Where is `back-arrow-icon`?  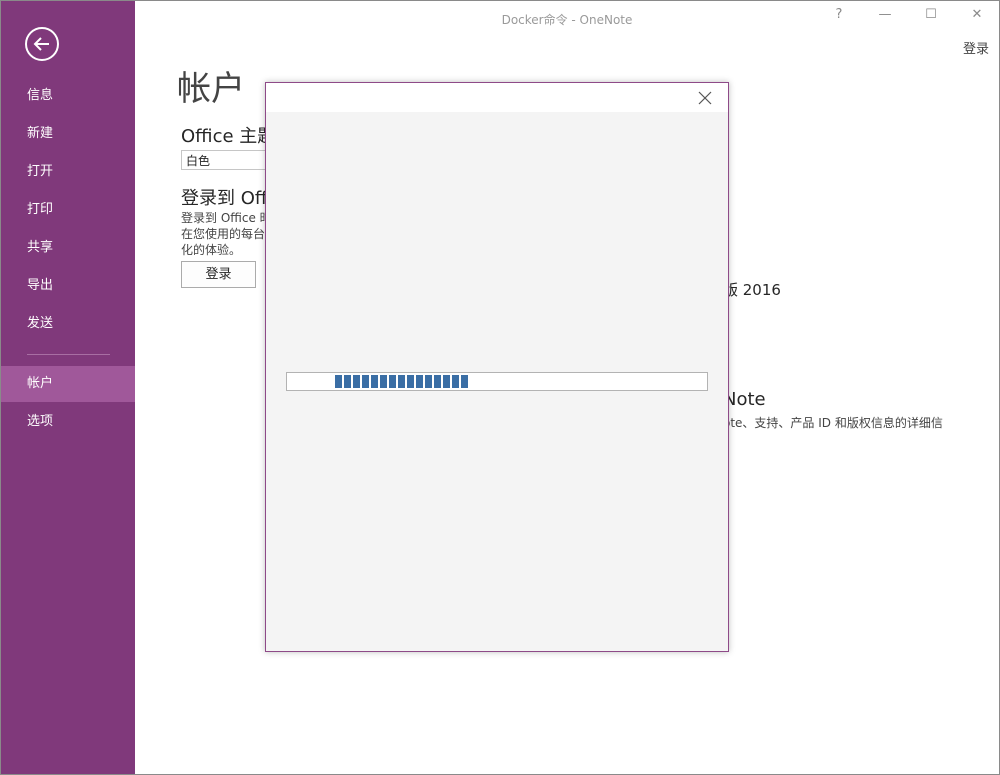 back-arrow-icon is located at coordinates (41, 44).